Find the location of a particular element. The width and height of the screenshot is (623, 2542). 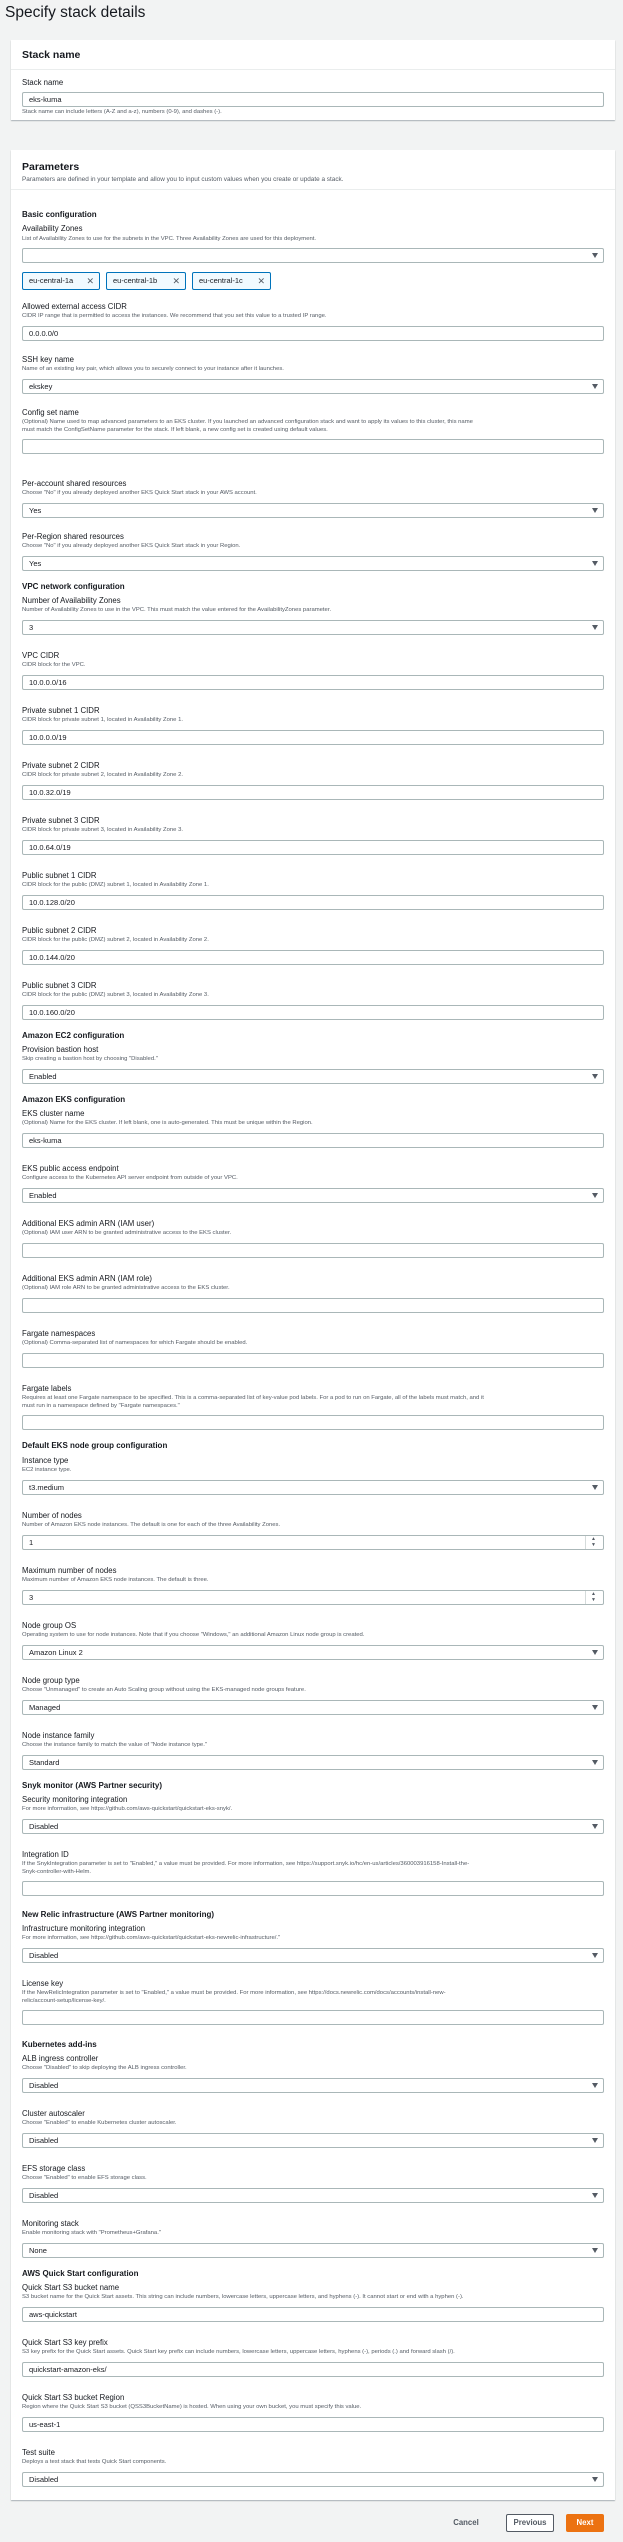

node-group-type-label: Node group type is located at coordinates (51, 1680).